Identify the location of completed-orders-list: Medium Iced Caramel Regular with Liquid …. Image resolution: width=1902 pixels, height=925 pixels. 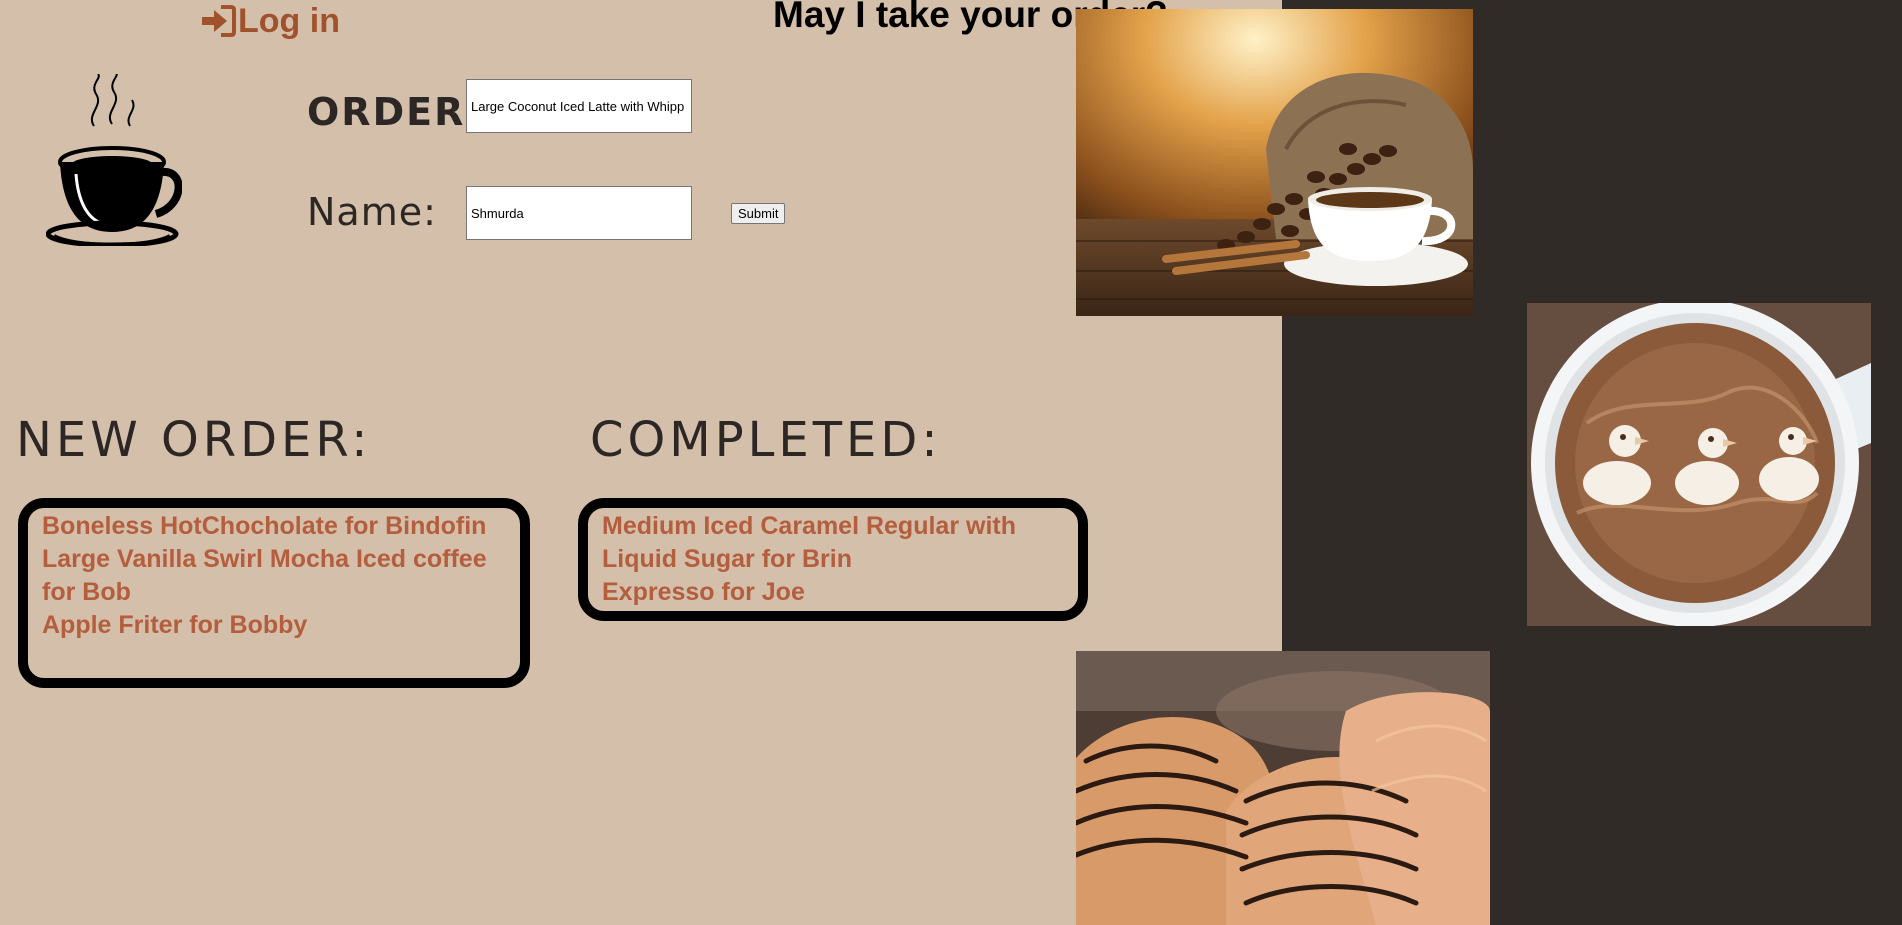
(833, 559).